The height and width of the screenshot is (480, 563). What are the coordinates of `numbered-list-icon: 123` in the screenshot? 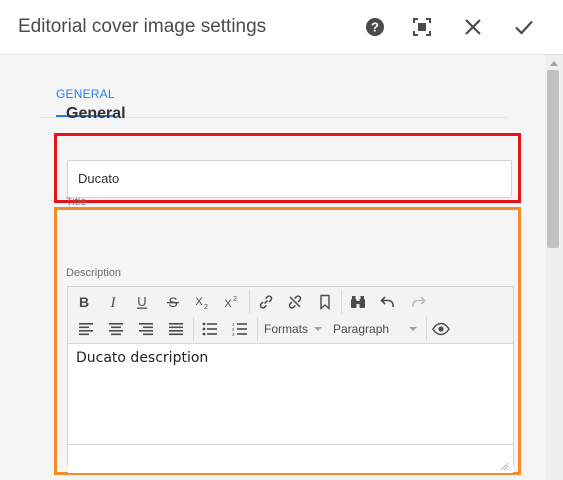 It's located at (239, 329).